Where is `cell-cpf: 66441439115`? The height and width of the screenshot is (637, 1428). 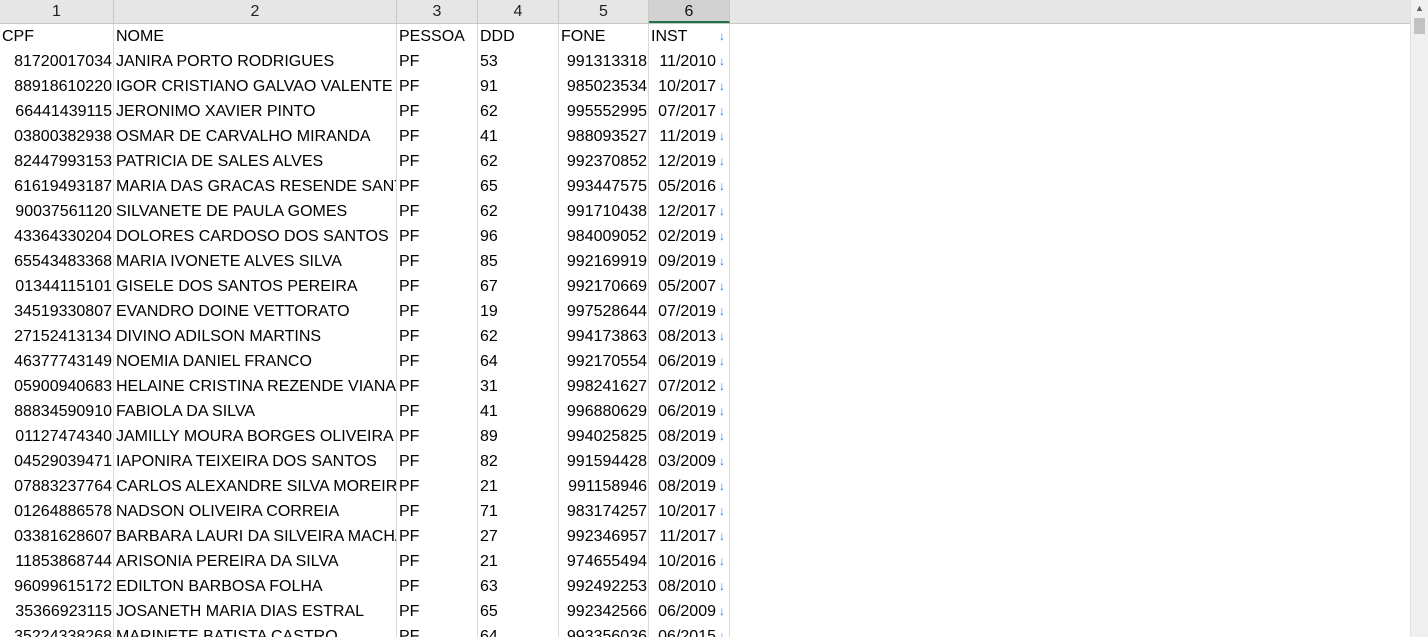 cell-cpf: 66441439115 is located at coordinates (57, 111).